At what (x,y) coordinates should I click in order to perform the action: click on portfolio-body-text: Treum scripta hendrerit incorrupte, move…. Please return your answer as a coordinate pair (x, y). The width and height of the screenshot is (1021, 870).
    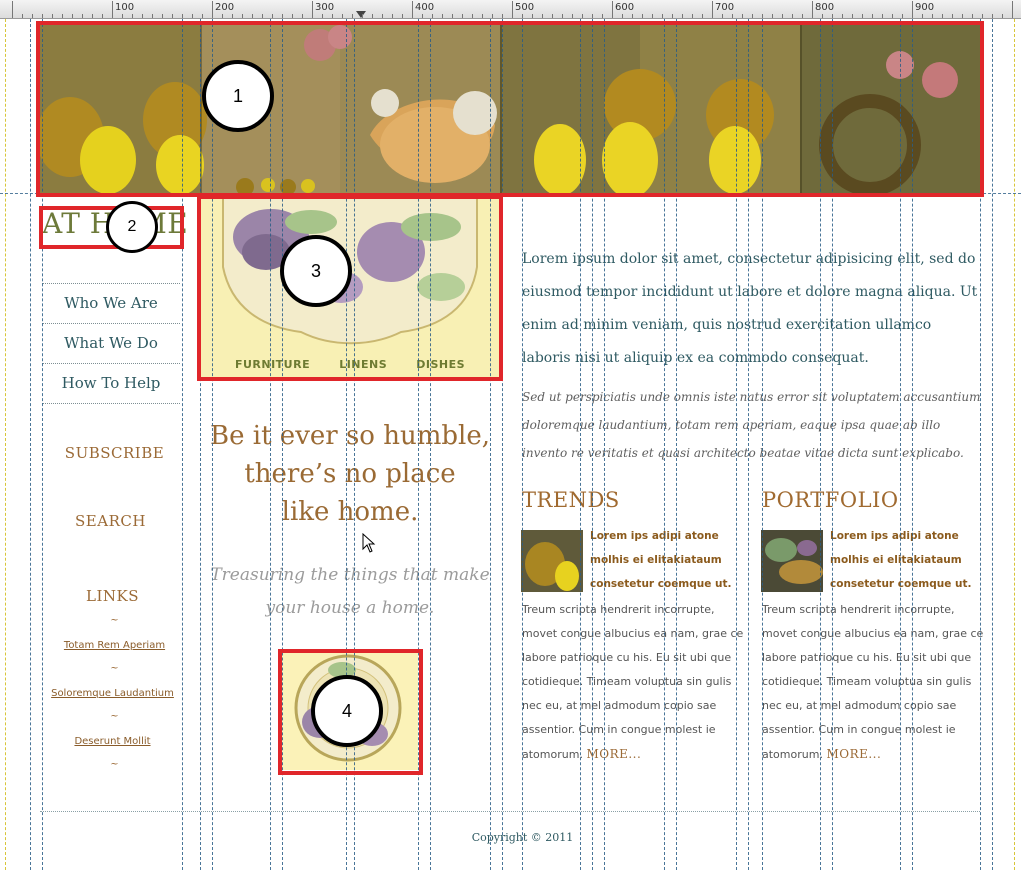
    Looking at the image, I should click on (873, 682).